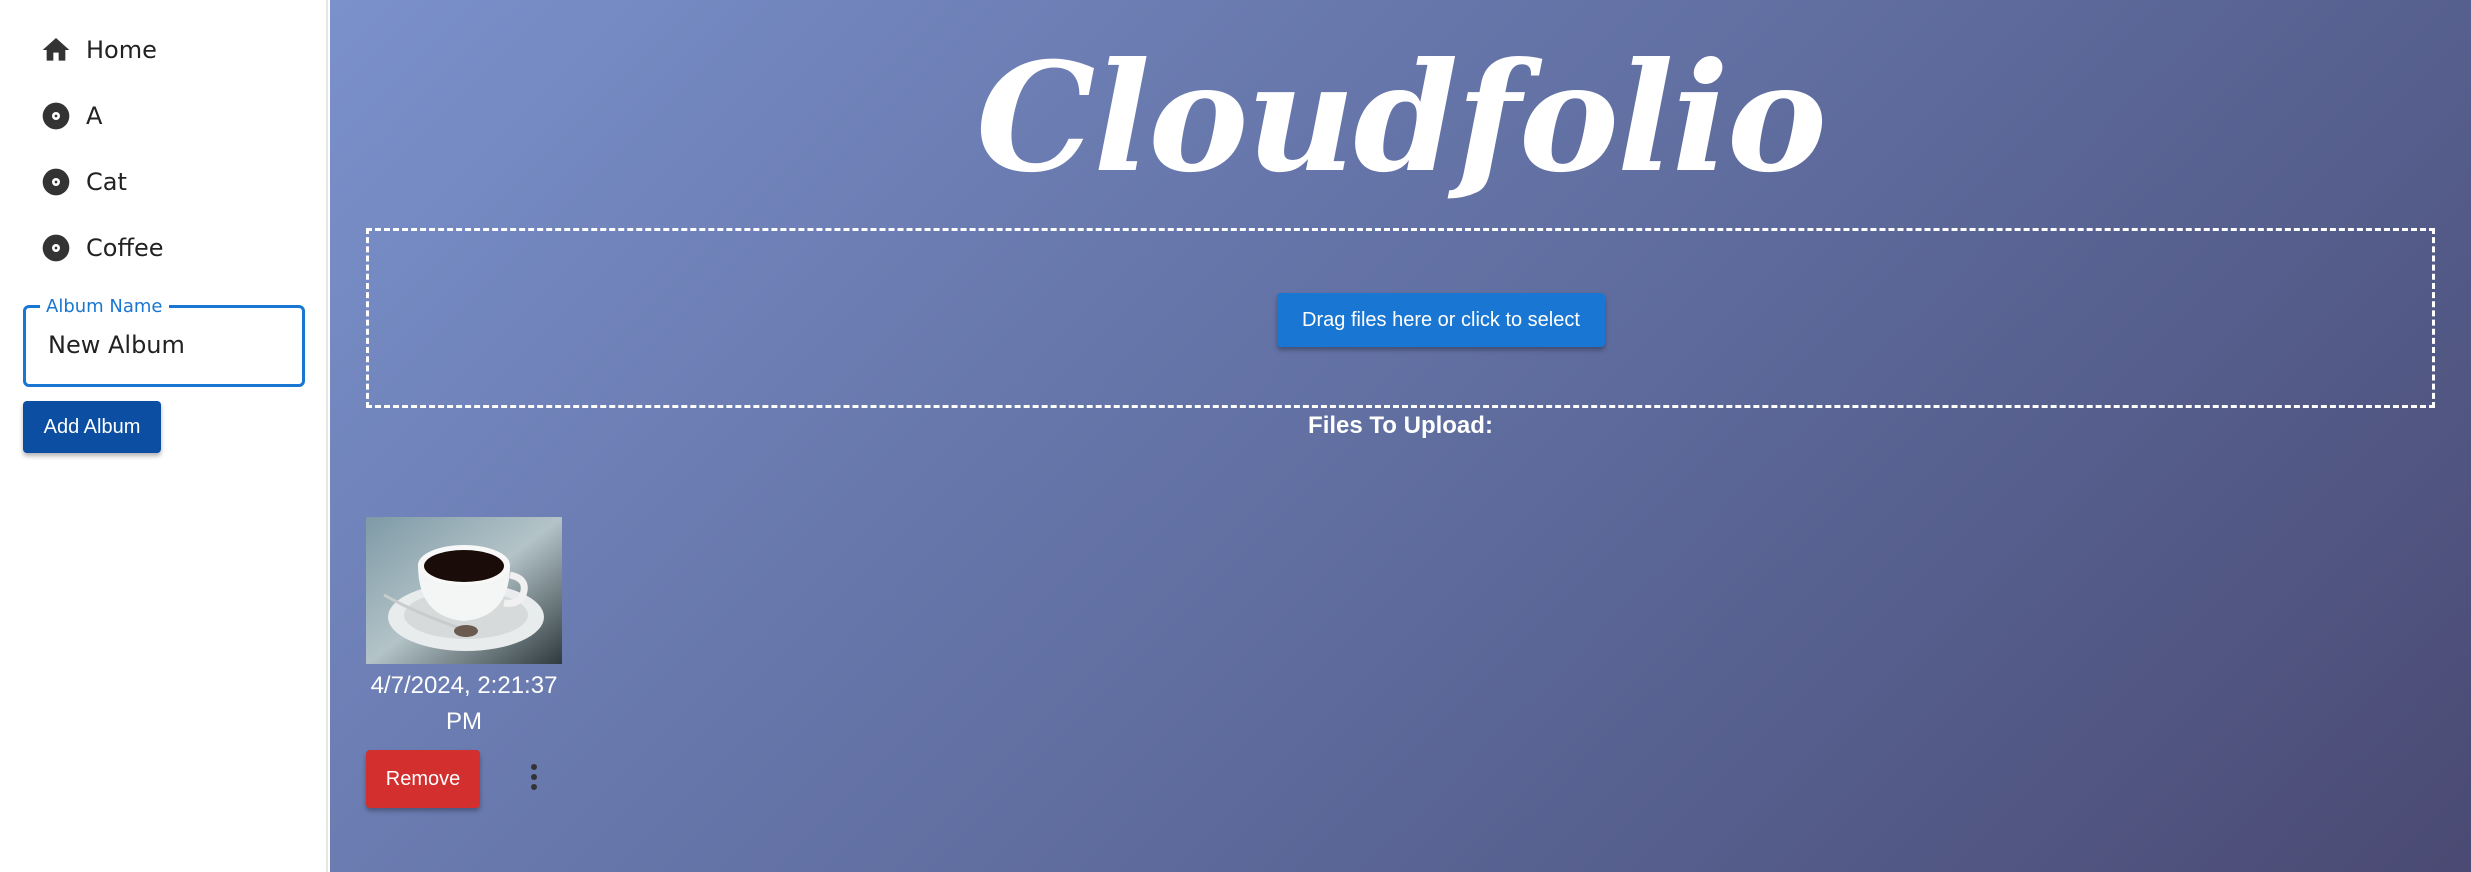 The width and height of the screenshot is (2471, 872). Describe the element at coordinates (423, 779) in the screenshot. I see `remove-file-button: Remove` at that location.